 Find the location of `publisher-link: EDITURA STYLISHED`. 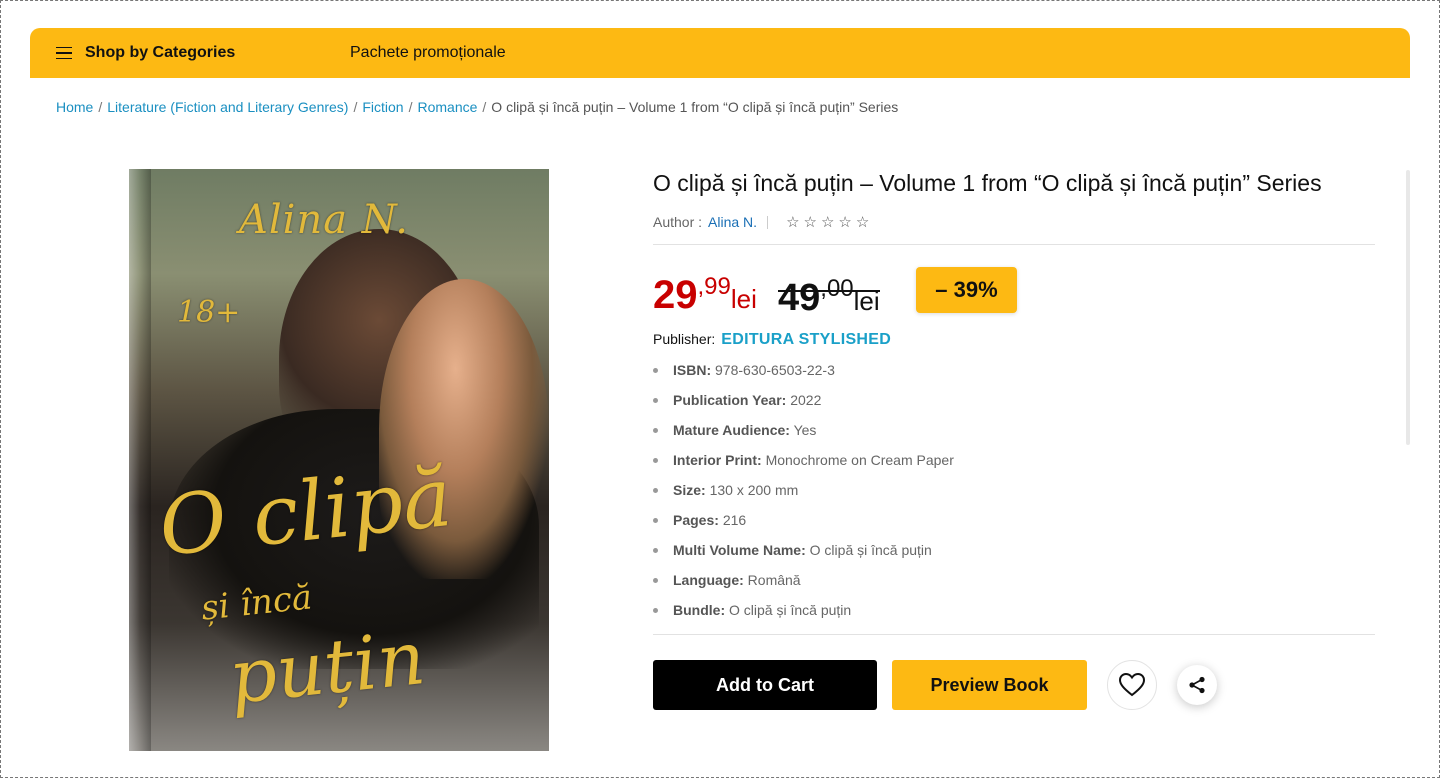

publisher-link: EDITURA STYLISHED is located at coordinates (806, 340).